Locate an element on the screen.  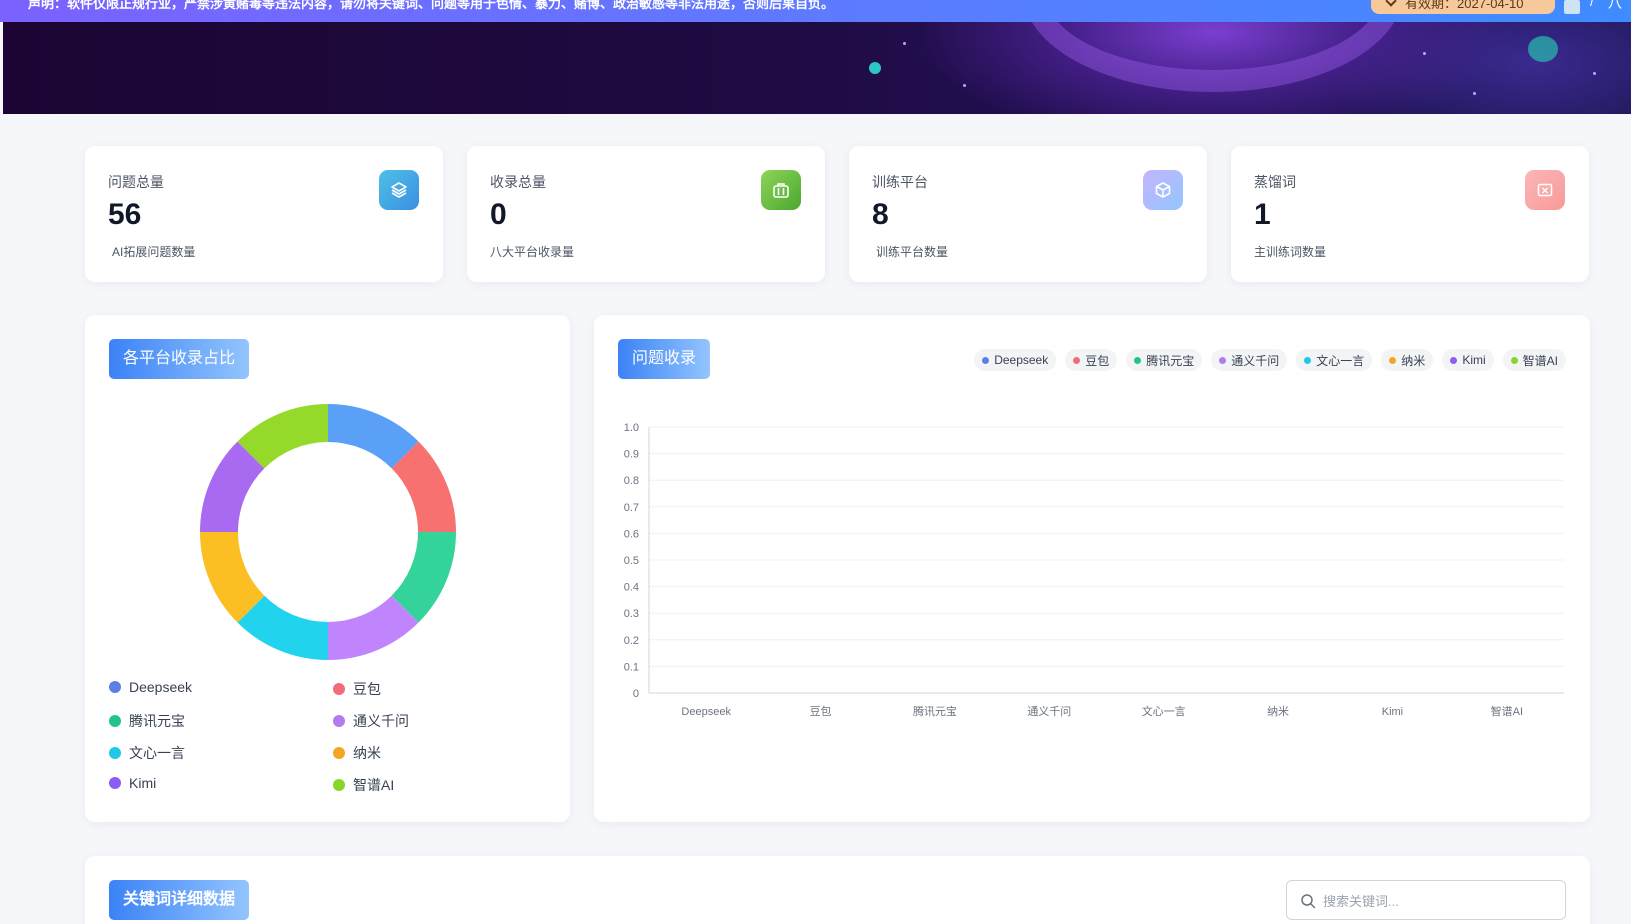
avatar is located at coordinates (1572, 7).